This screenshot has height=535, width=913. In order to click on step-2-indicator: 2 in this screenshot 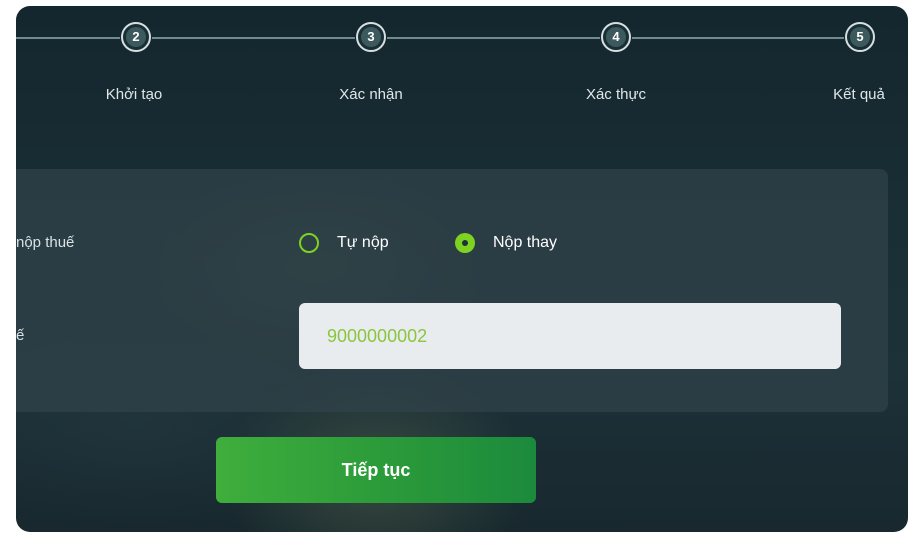, I will do `click(136, 37)`.